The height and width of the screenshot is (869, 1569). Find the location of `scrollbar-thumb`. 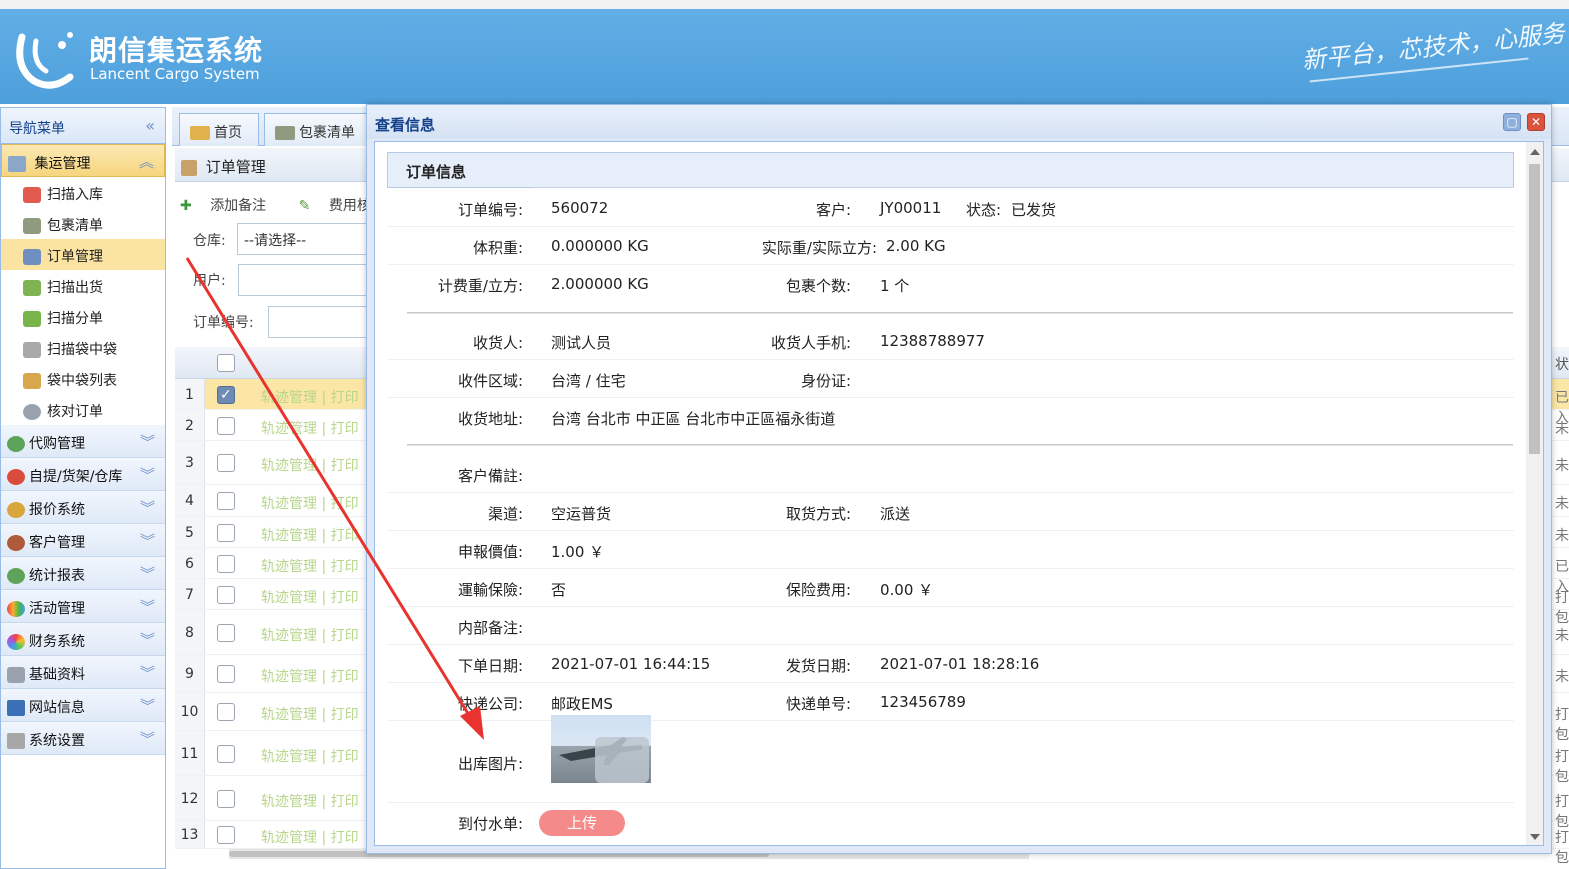

scrollbar-thumb is located at coordinates (1534, 309).